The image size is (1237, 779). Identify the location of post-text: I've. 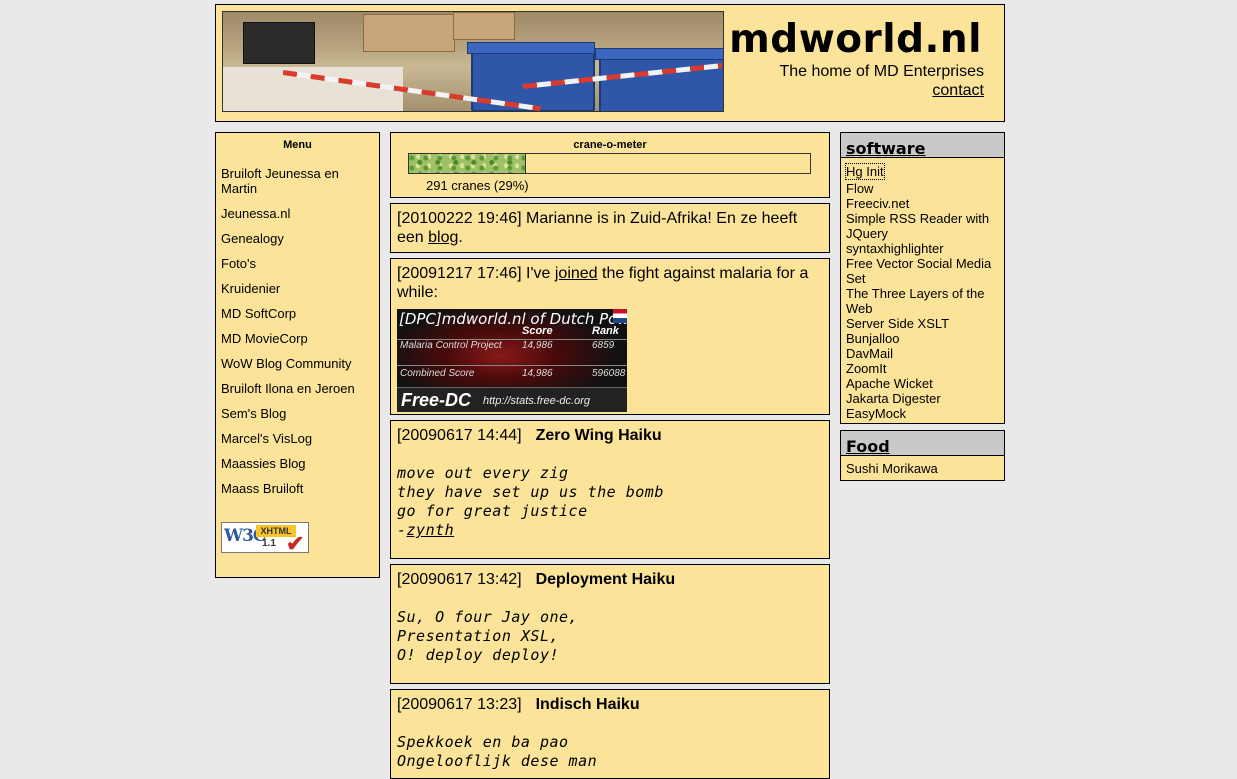
(538, 273).